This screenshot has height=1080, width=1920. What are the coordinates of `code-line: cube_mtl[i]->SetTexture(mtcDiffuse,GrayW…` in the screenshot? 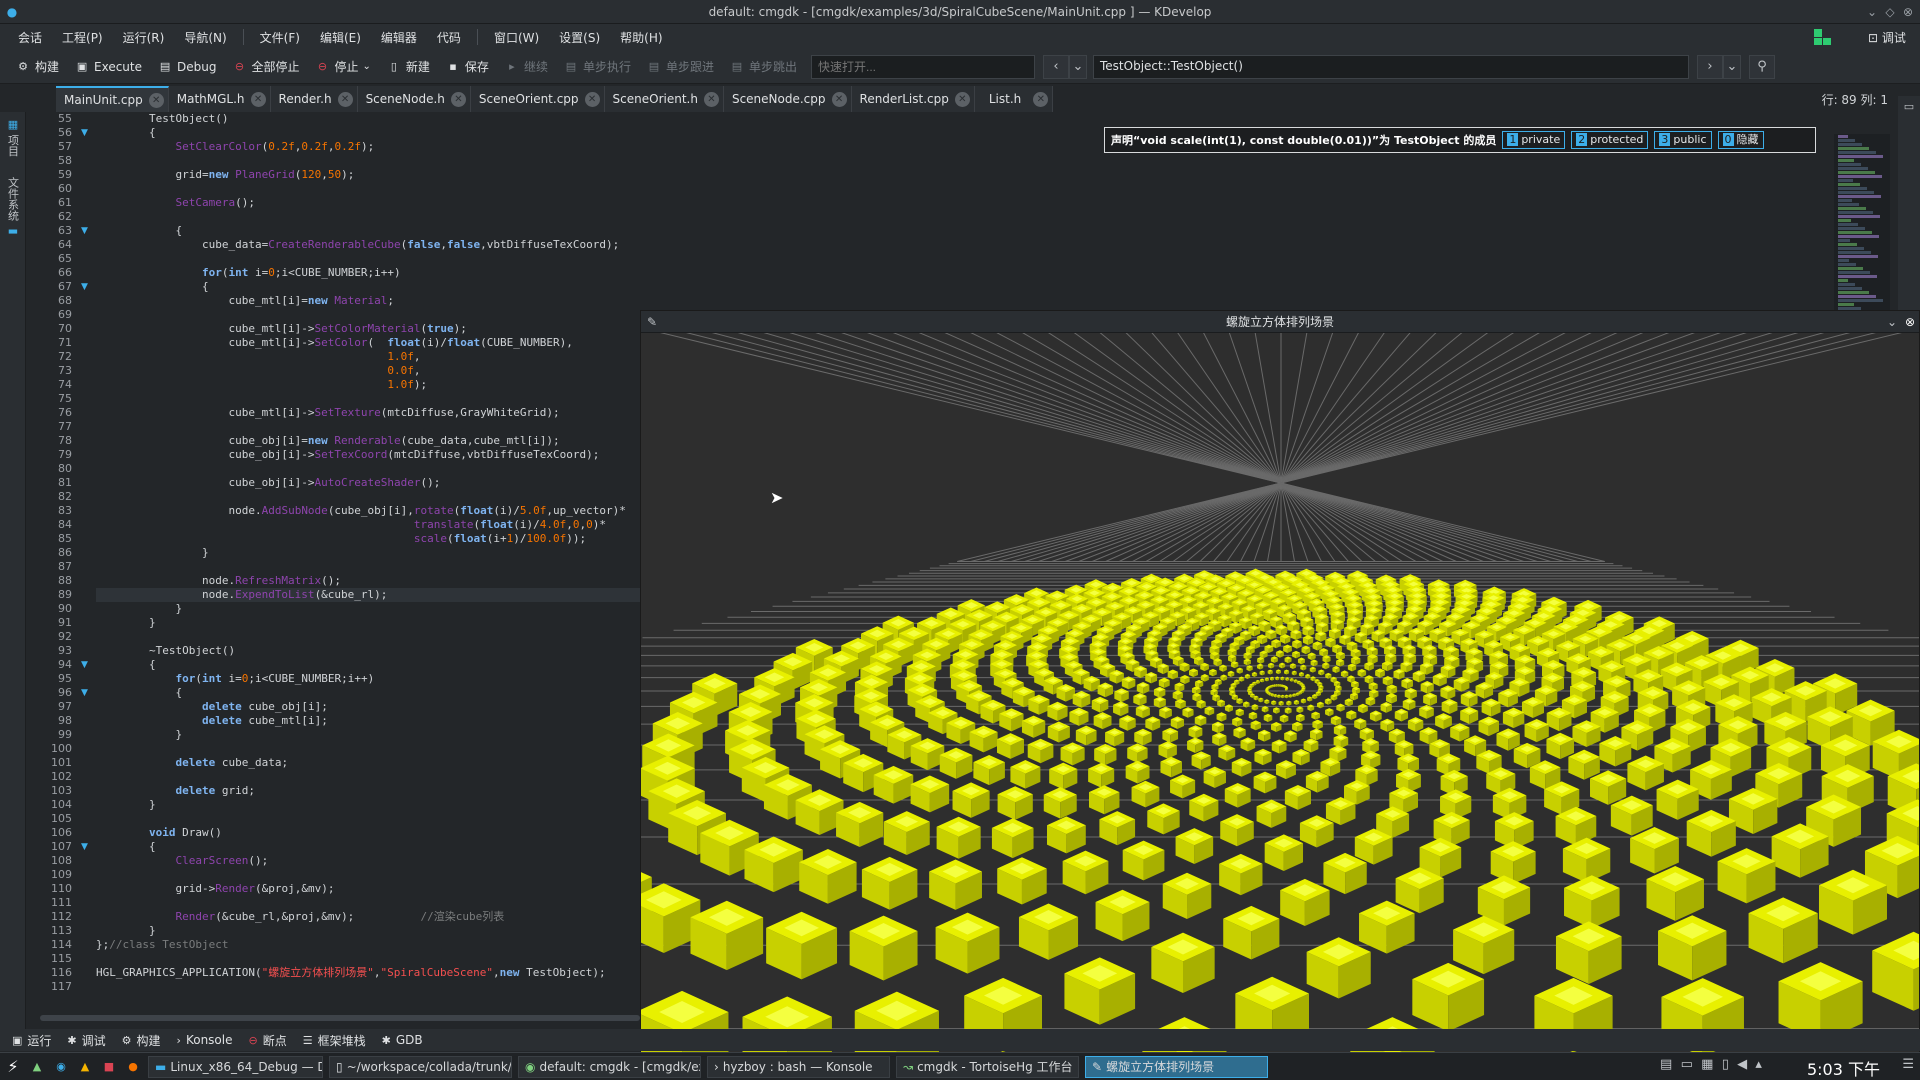 It's located at (368, 413).